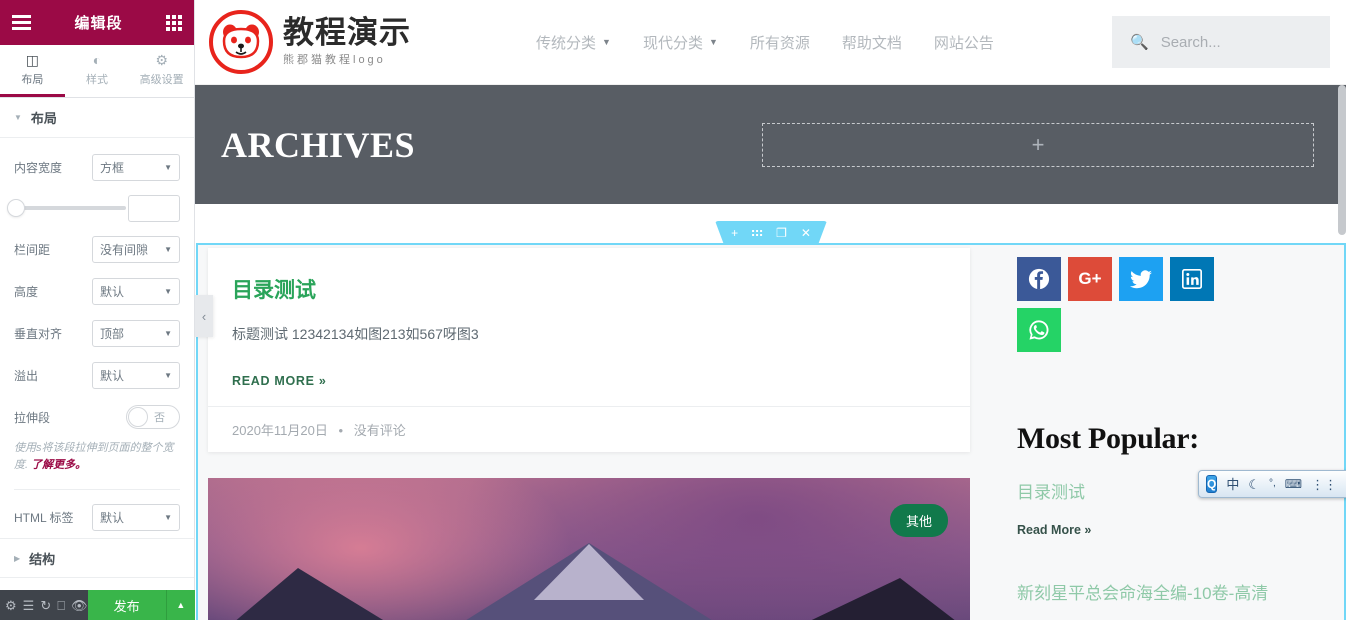  I want to click on structure-section-title: 结构, so click(42, 559).